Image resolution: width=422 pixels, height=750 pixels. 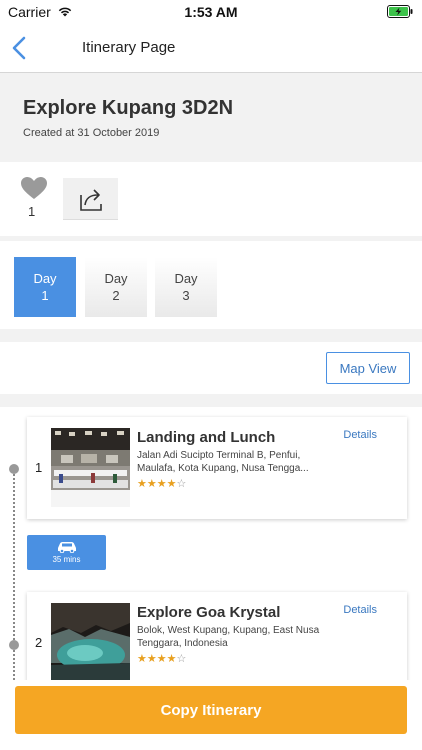 I want to click on share-button, so click(x=90, y=199).